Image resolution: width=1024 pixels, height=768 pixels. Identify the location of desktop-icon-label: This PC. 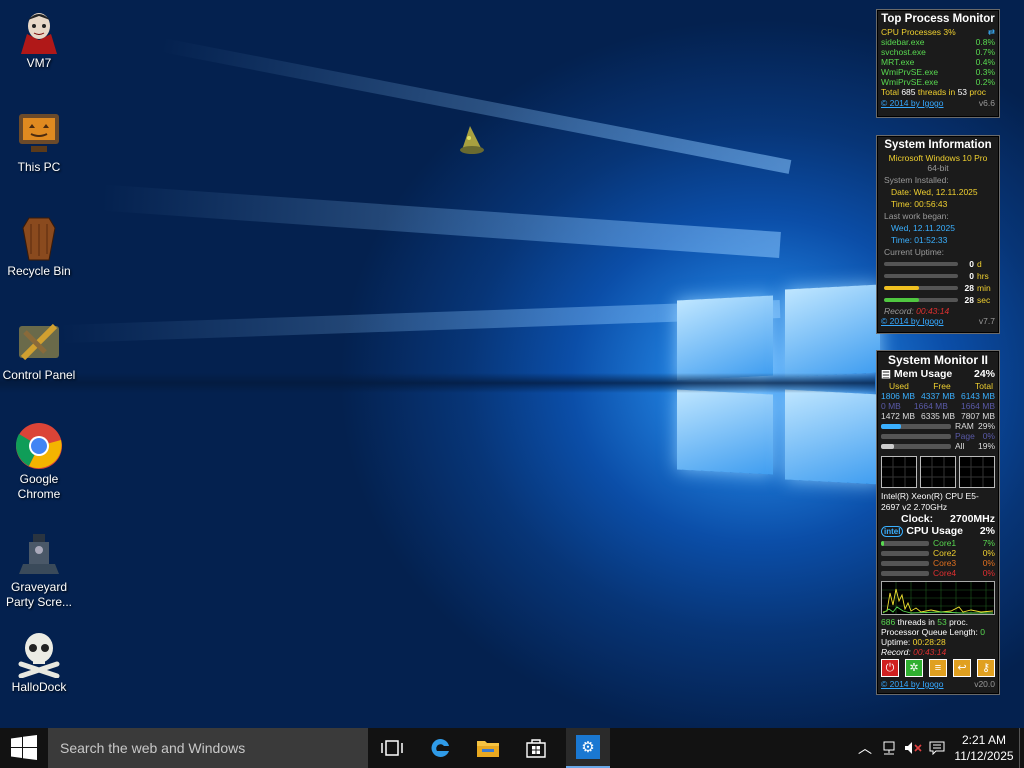
(39, 167).